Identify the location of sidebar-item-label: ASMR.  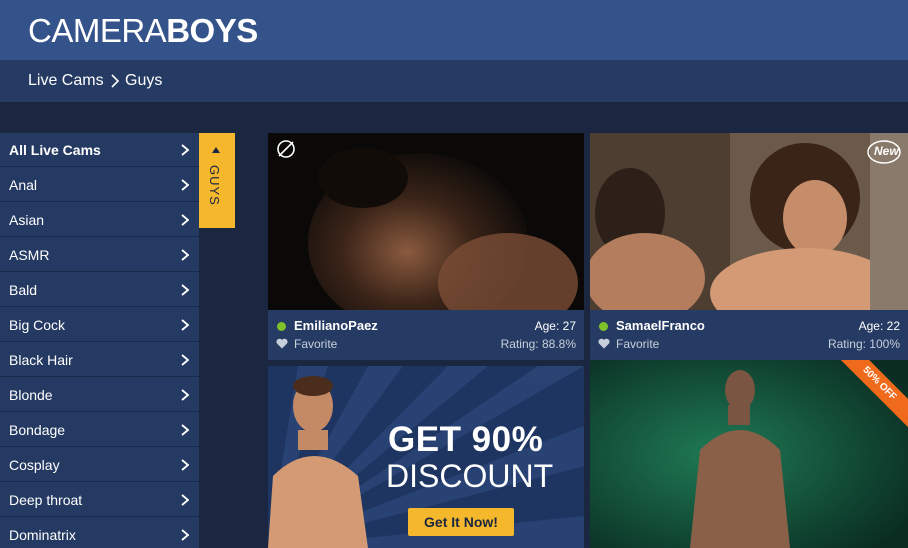
(29, 255).